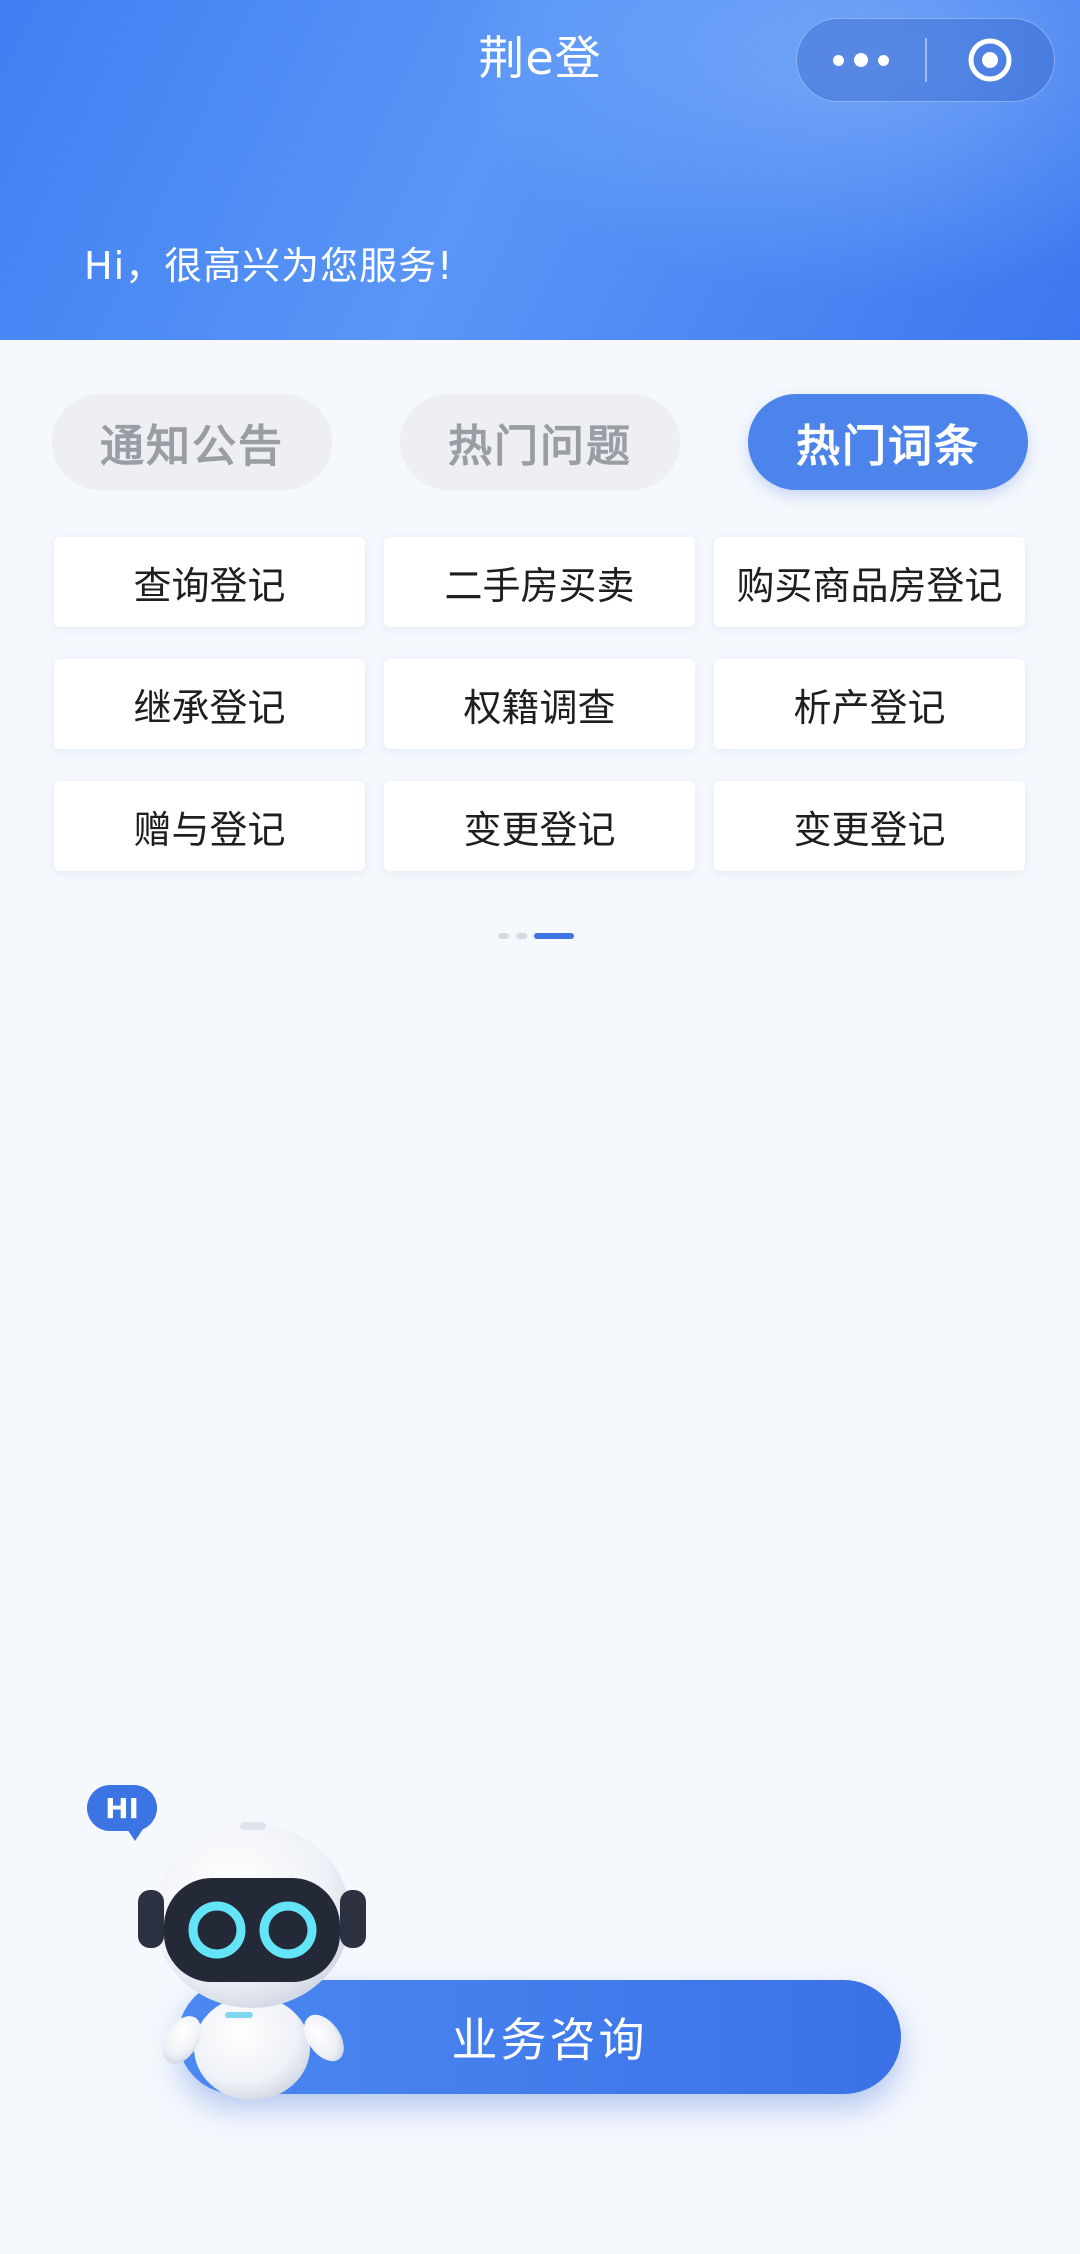 The image size is (1080, 2254). What do you see at coordinates (255, 1945) in the screenshot?
I see `robot-mascot-icon` at bounding box center [255, 1945].